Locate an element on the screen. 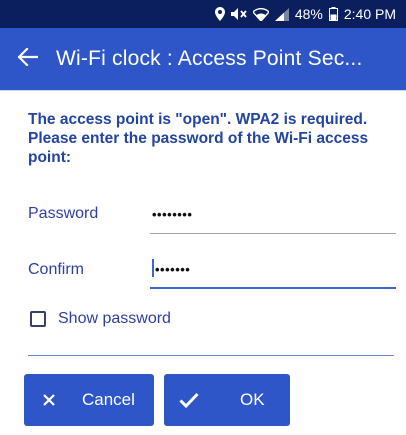 This screenshot has height=435, width=406. password-value: •••••••• is located at coordinates (172, 214).